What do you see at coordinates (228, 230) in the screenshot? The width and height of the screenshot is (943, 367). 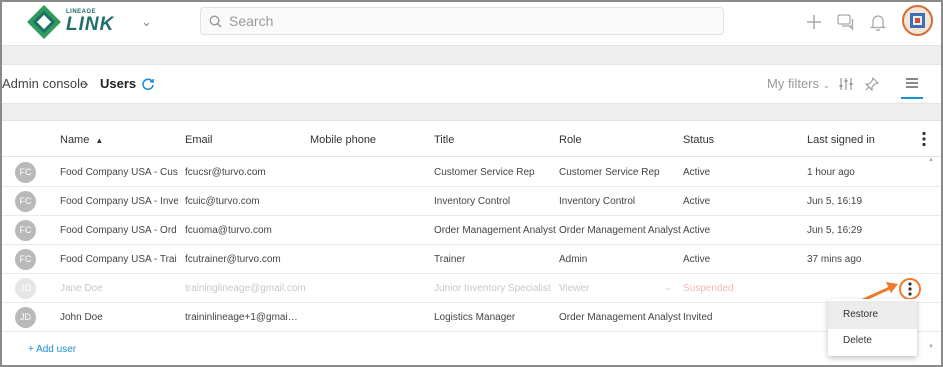 I see `cell-email: fcuoma@turvo.com` at bounding box center [228, 230].